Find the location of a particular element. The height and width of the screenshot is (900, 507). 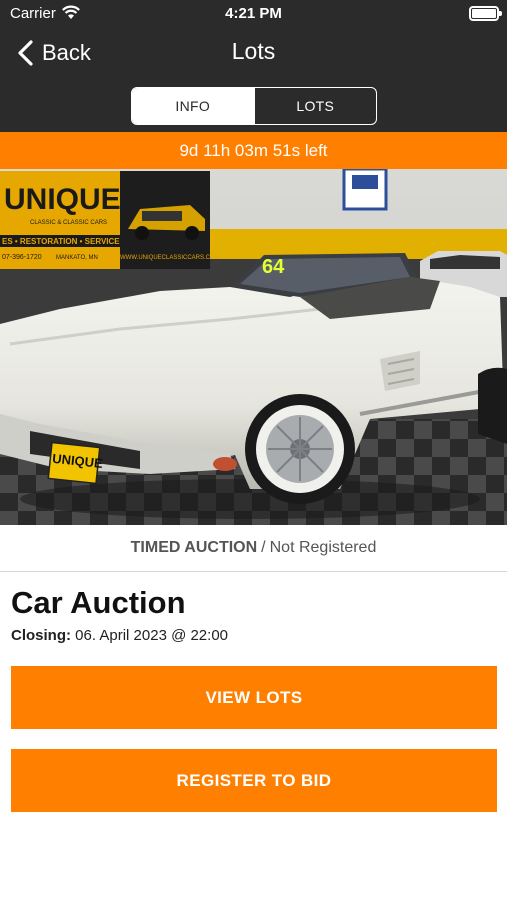

tab-info: INFO is located at coordinates (193, 106).